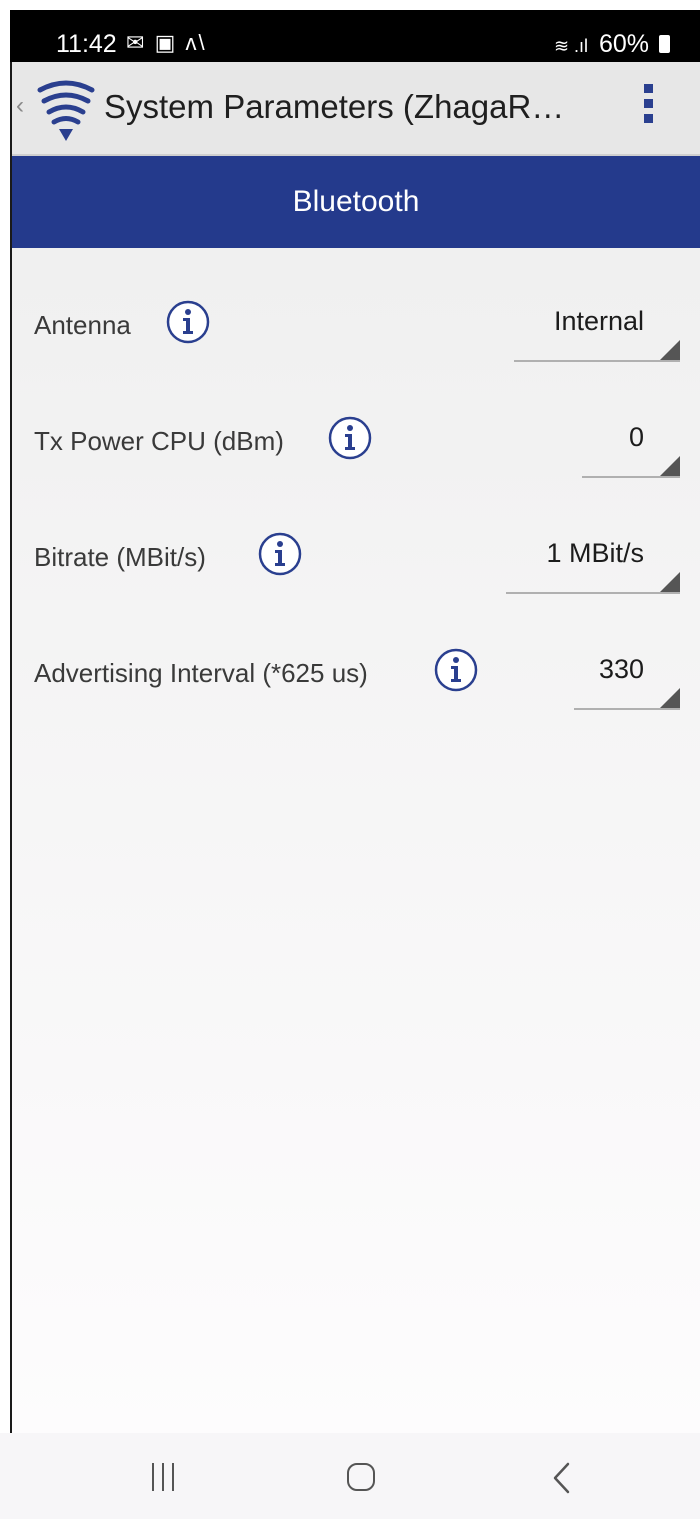  Describe the element at coordinates (571, 46) in the screenshot. I see `wifi-signal-icon: ≋ .ıl` at that location.